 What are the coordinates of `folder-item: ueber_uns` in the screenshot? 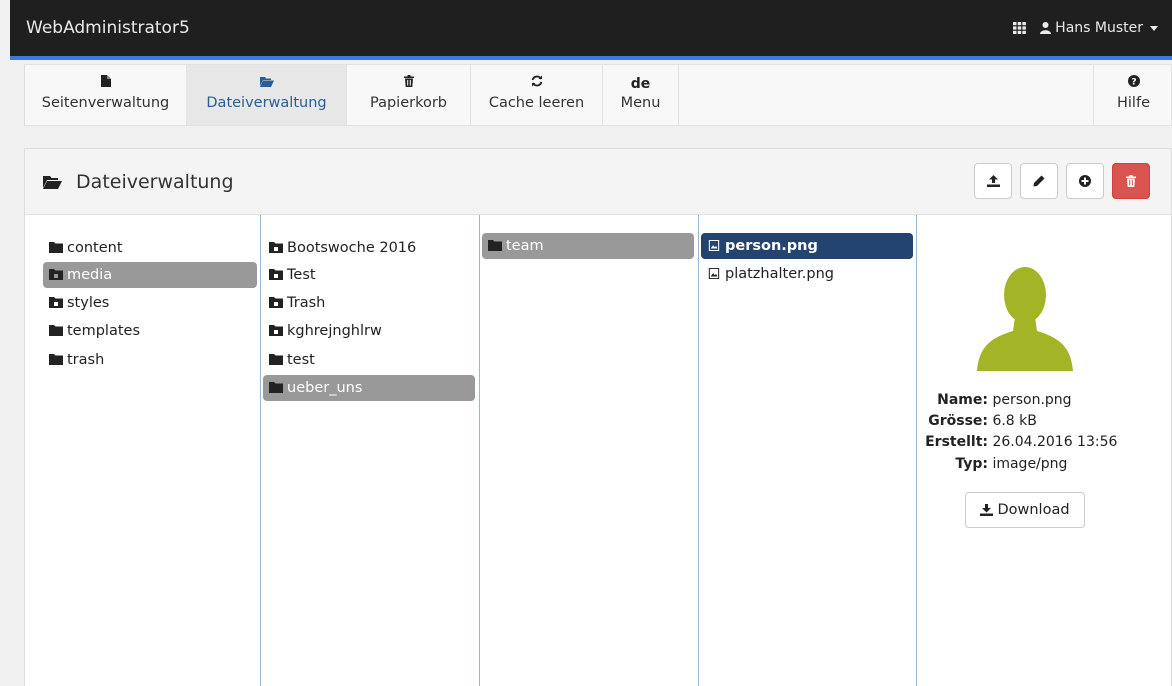 It's located at (369, 388).